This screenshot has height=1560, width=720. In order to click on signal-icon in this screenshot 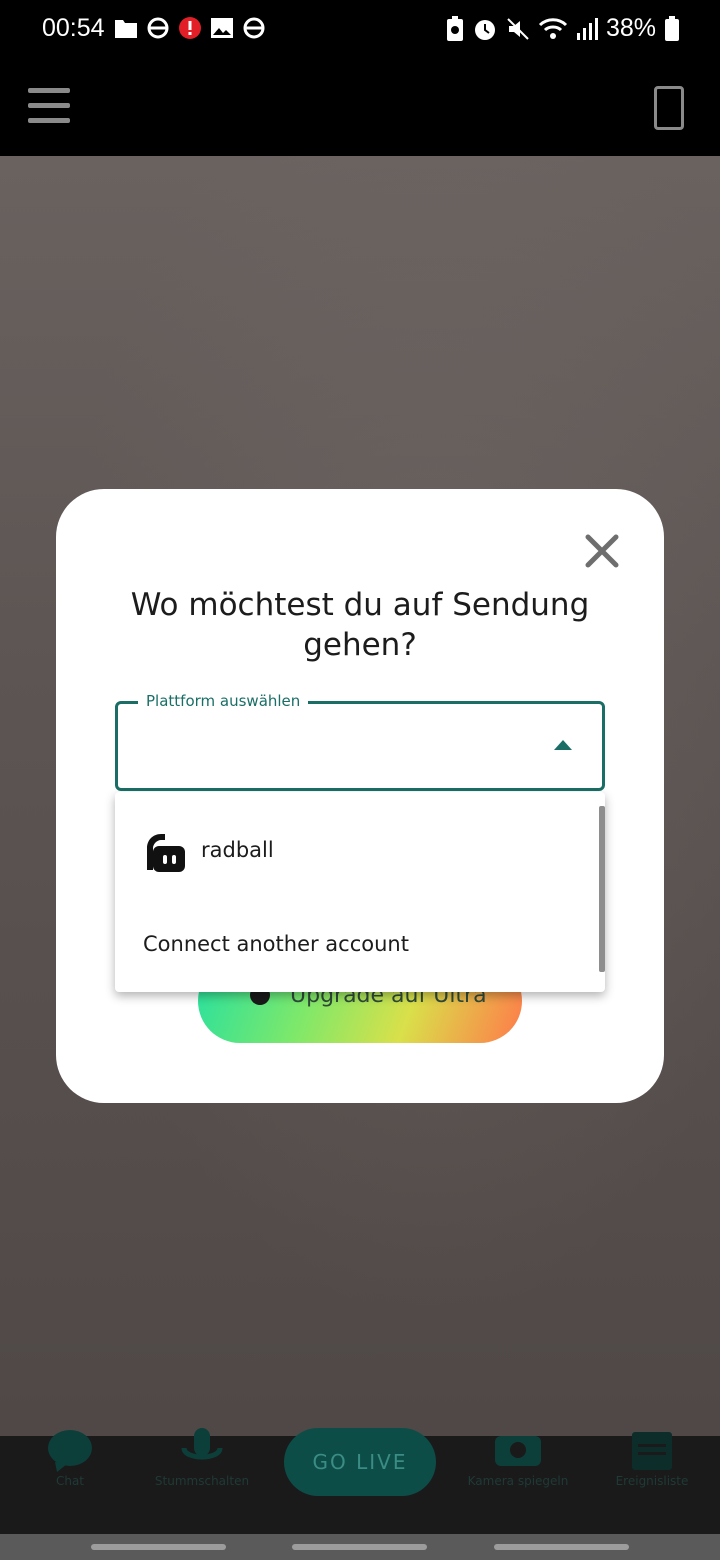, I will do `click(587, 28)`.